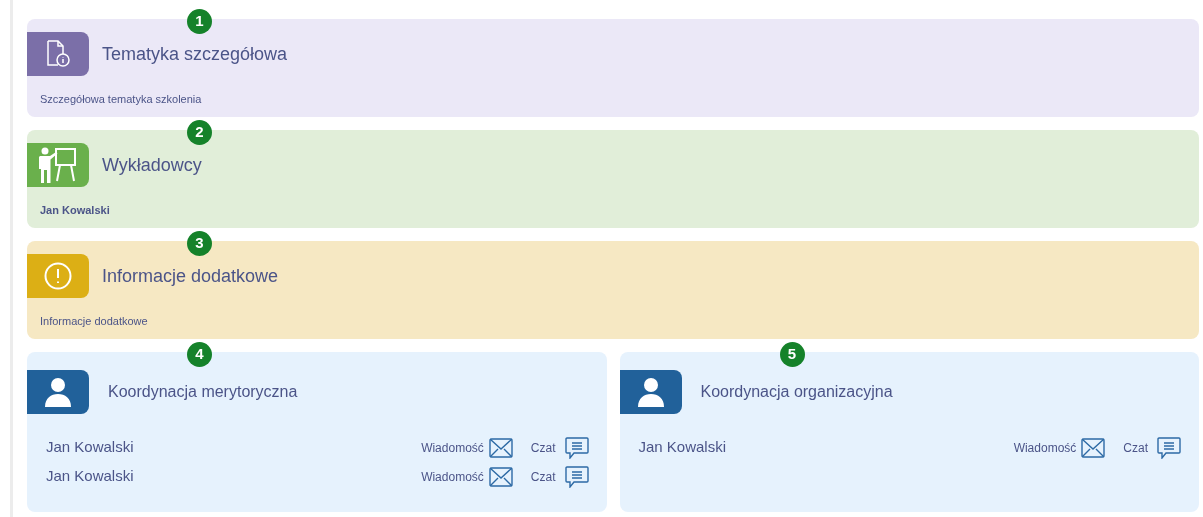 The width and height of the screenshot is (1203, 517). What do you see at coordinates (121, 99) in the screenshot?
I see `section-text: Szczegółowa tematyka szkolenia` at bounding box center [121, 99].